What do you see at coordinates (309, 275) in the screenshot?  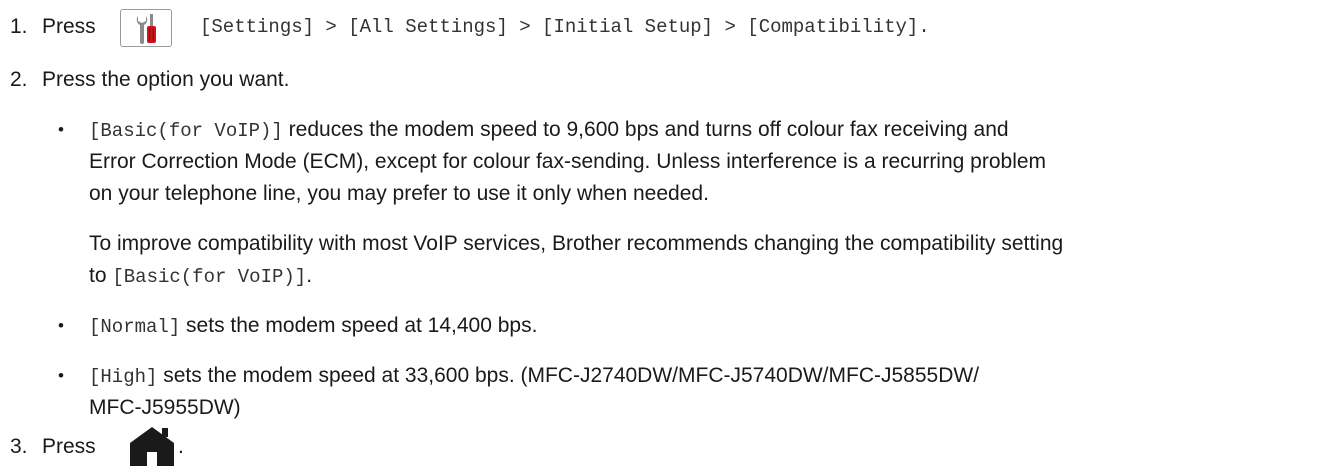 I see `note-period: .` at bounding box center [309, 275].